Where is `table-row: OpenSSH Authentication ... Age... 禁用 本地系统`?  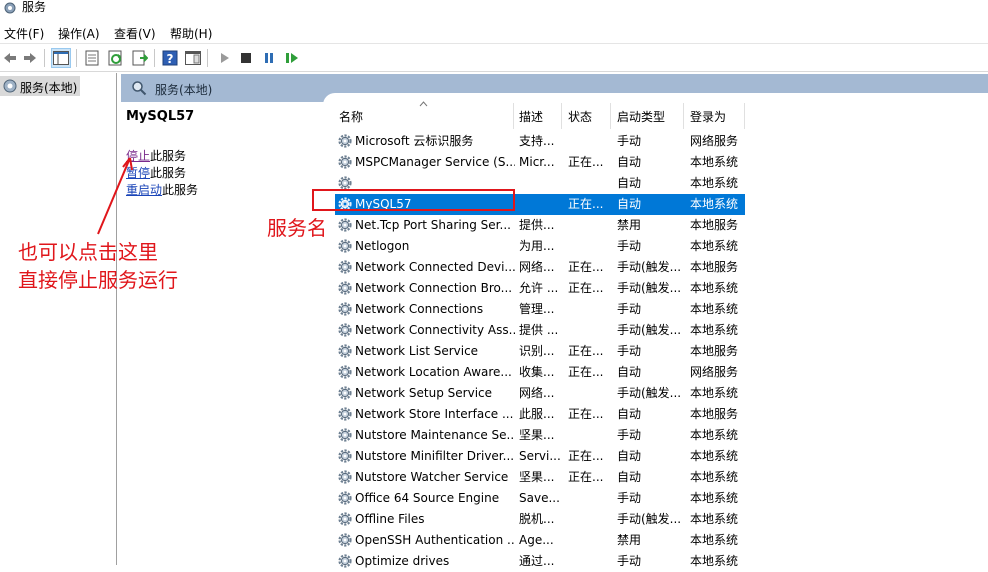
table-row: OpenSSH Authentication ... Age... 禁用 本地系统 is located at coordinates (540, 540).